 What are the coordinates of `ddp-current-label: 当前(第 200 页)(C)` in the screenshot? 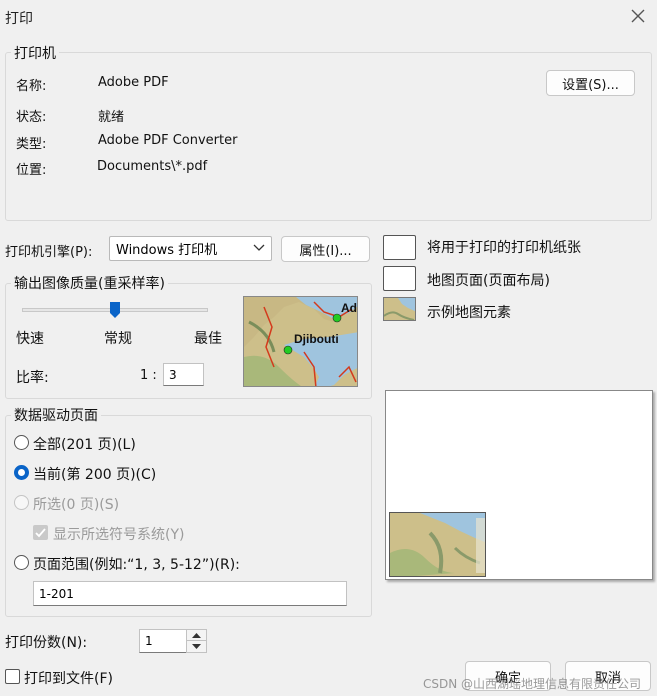 It's located at (94, 474).